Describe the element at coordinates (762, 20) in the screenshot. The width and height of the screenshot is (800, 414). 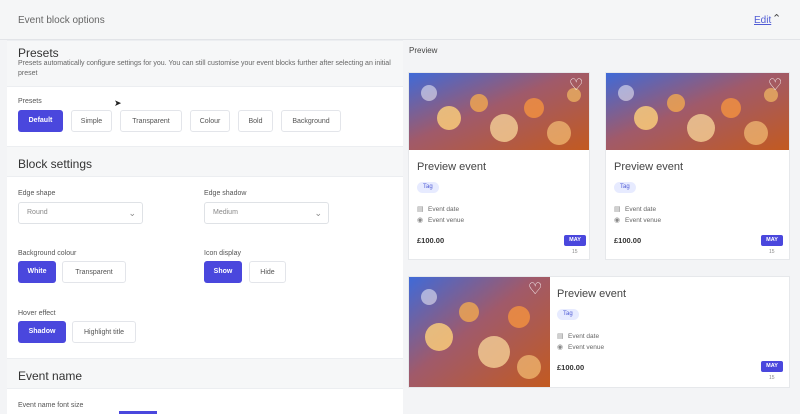
I see `edit-link: Edit` at that location.